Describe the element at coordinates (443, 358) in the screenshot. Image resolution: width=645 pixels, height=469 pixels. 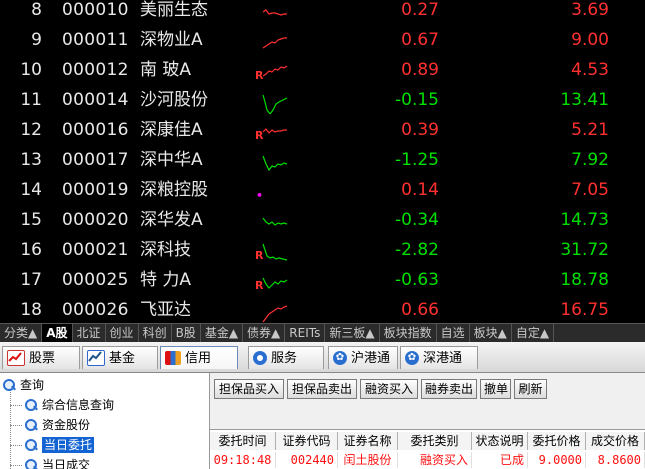
I see `tab-hk-sz-connect-label: 深港通` at that location.